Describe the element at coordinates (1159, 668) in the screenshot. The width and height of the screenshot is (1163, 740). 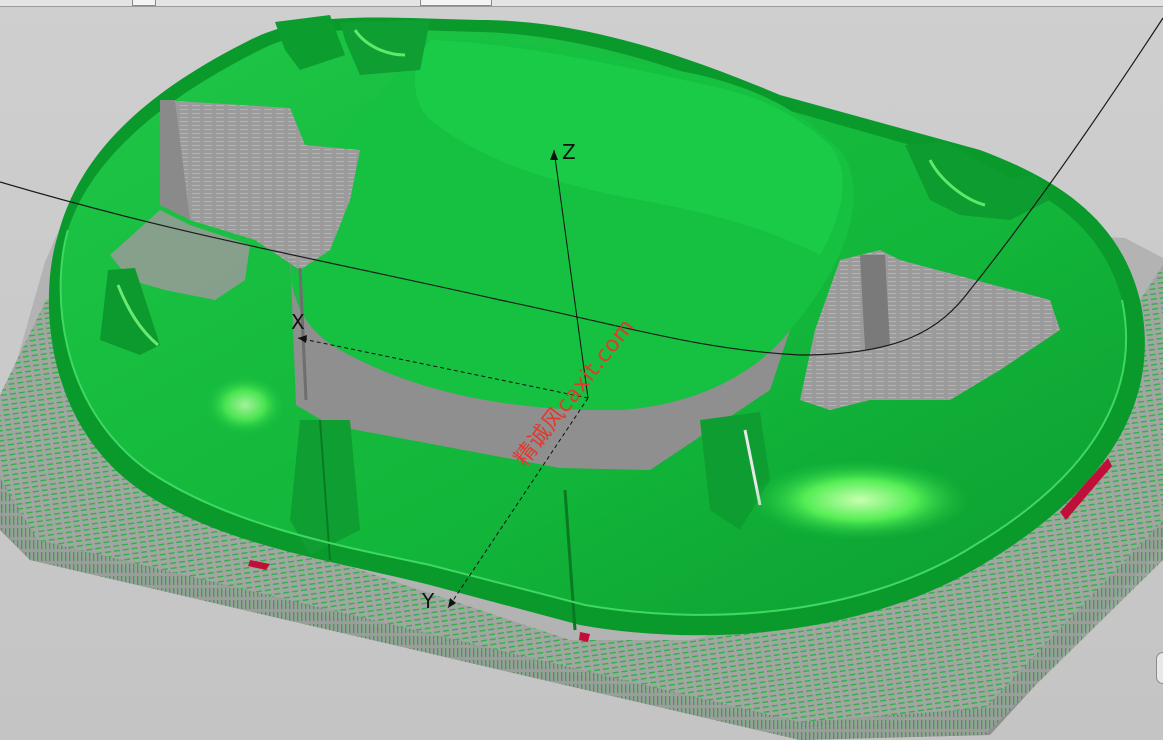
I see `viewport-scroll-handle` at that location.